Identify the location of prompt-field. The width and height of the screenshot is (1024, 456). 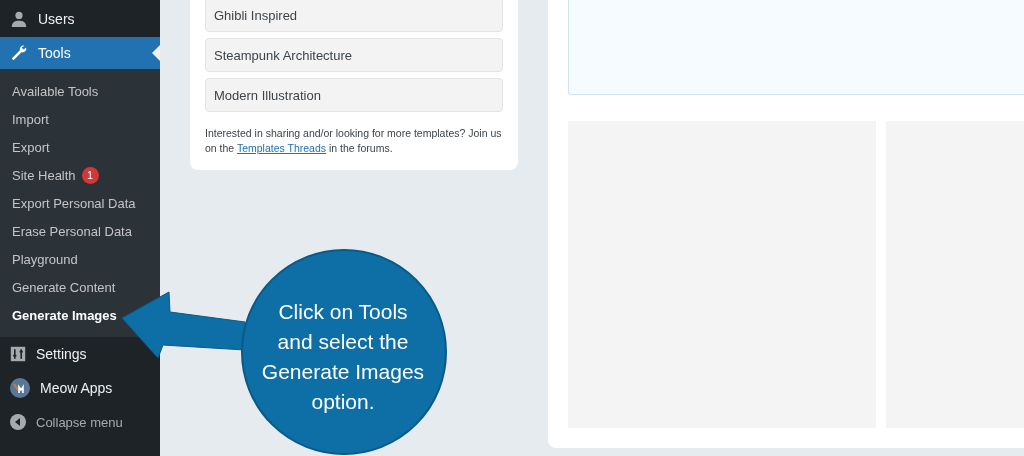
(796, 47).